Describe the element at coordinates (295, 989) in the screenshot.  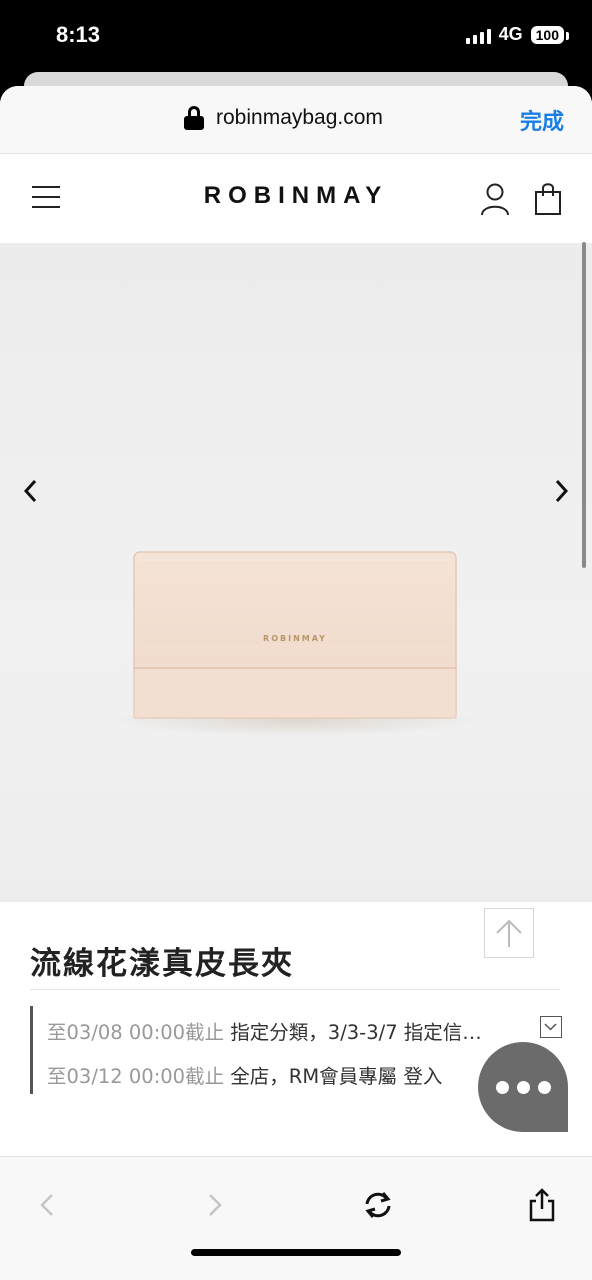
I see `divider` at that location.